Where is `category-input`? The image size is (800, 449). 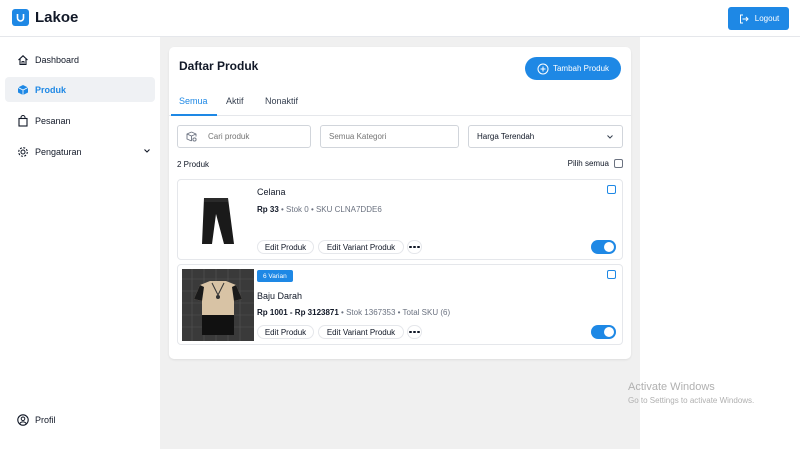 category-input is located at coordinates (374, 136).